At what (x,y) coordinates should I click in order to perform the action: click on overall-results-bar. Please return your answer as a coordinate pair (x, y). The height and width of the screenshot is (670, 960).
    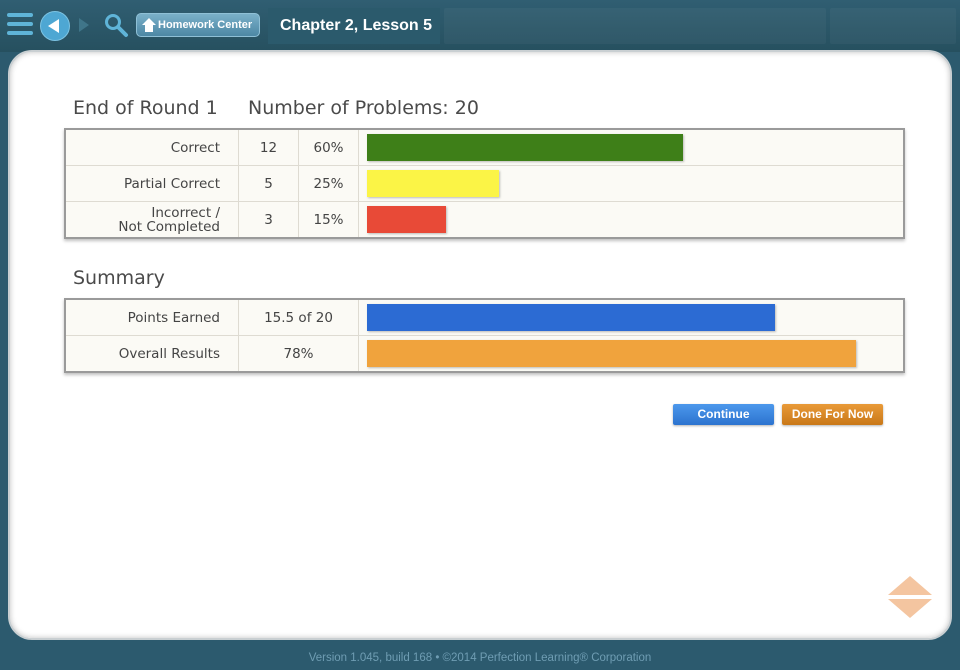
    Looking at the image, I should click on (611, 353).